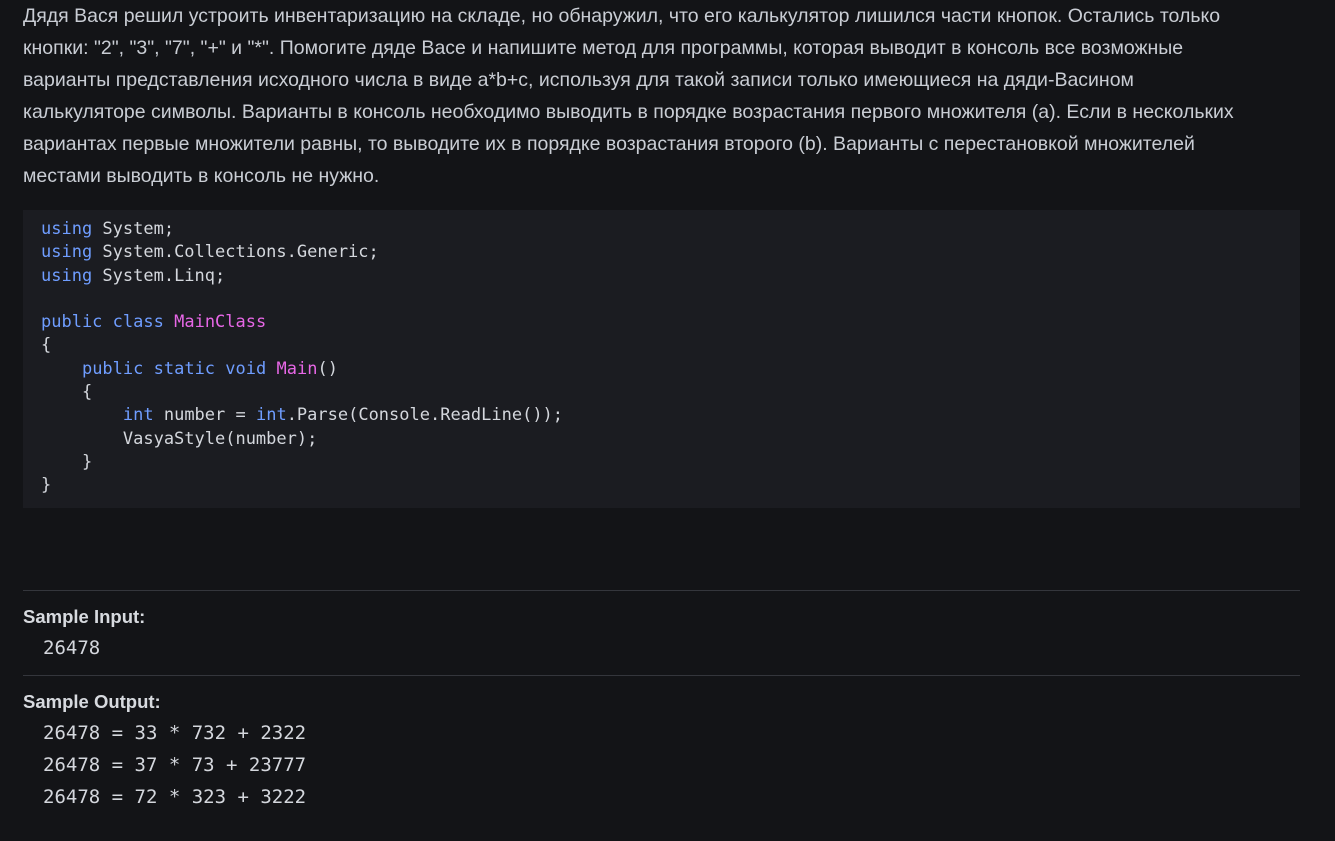 The width and height of the screenshot is (1335, 841). I want to click on sample-output-line: 26478 = 33 * 732 + 2322, so click(174, 733).